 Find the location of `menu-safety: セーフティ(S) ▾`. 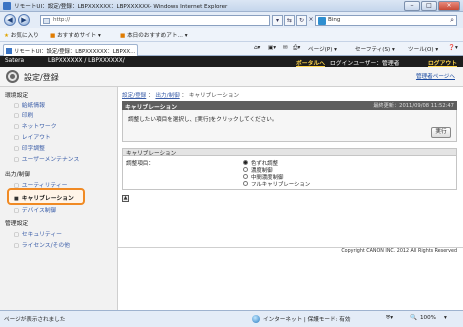

menu-safety: セーフティ(S) ▾ is located at coordinates (375, 49).